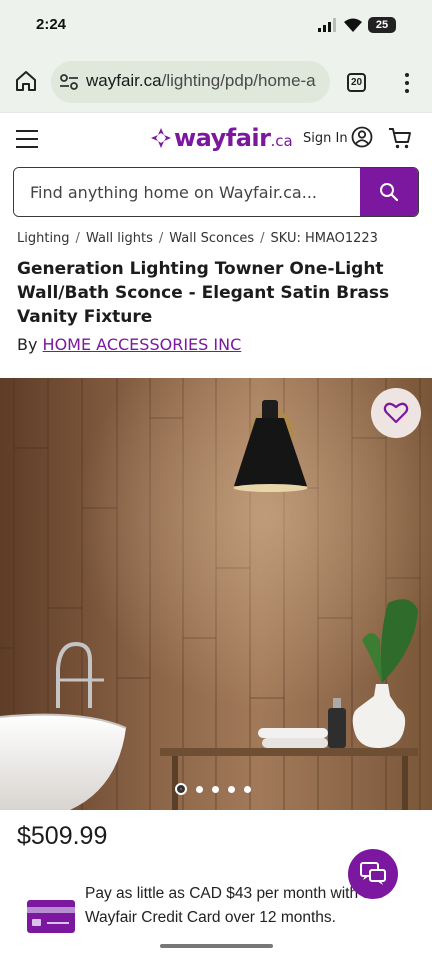 Image resolution: width=432 pixels, height=960 pixels. I want to click on breadcrumb-item-wall-lights: Wall lights, so click(119, 238).